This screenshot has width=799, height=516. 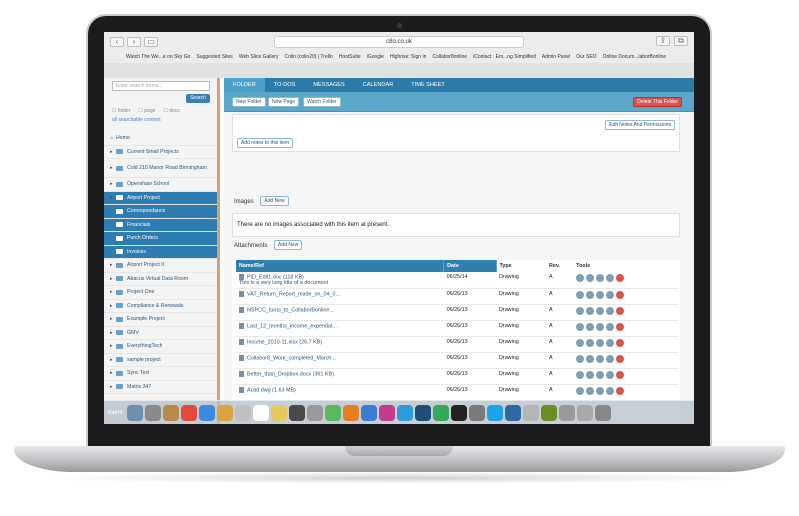 I want to click on bookmark-link: Suggested Sites, so click(x=214, y=57).